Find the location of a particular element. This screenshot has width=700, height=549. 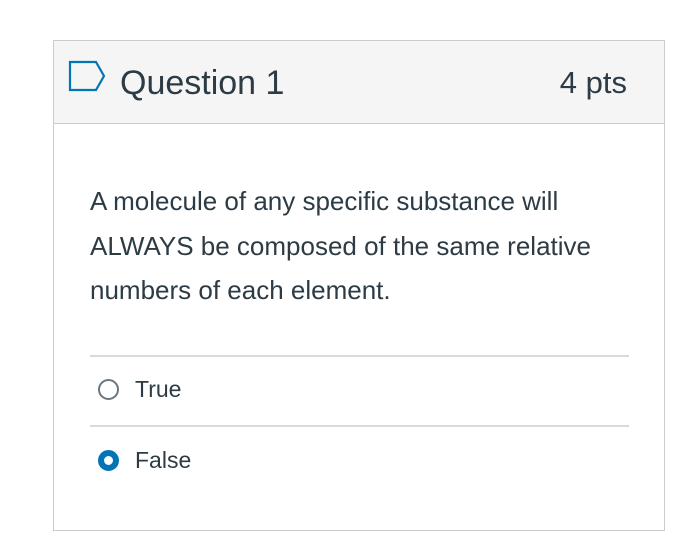

answer-label: False is located at coordinates (163, 459).